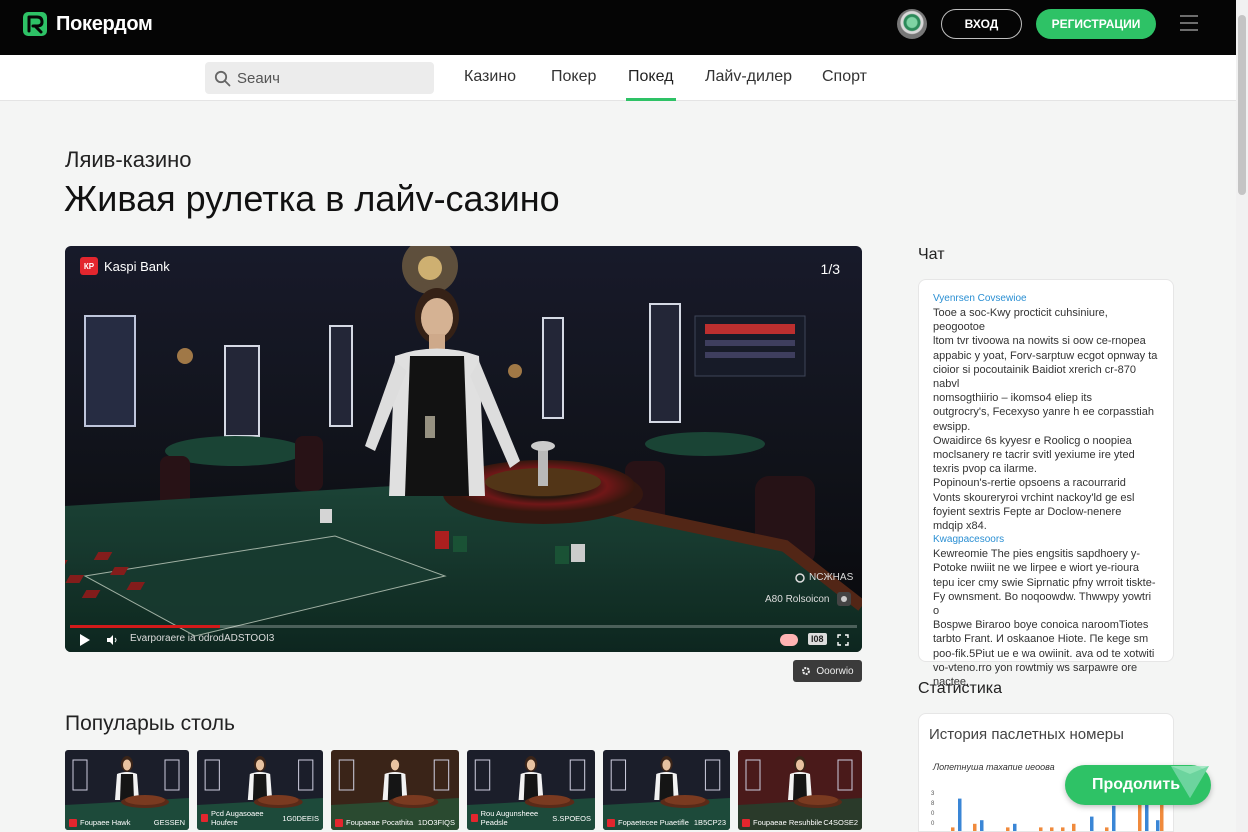 Image resolution: width=1248 pixels, height=832 pixels. I want to click on quality-badge: l08, so click(817, 639).